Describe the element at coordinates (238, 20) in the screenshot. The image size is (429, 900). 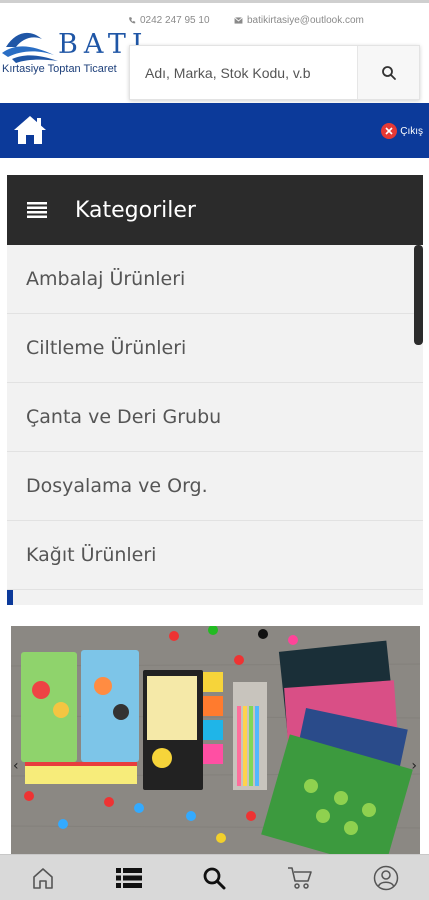
I see `mail-icon` at that location.